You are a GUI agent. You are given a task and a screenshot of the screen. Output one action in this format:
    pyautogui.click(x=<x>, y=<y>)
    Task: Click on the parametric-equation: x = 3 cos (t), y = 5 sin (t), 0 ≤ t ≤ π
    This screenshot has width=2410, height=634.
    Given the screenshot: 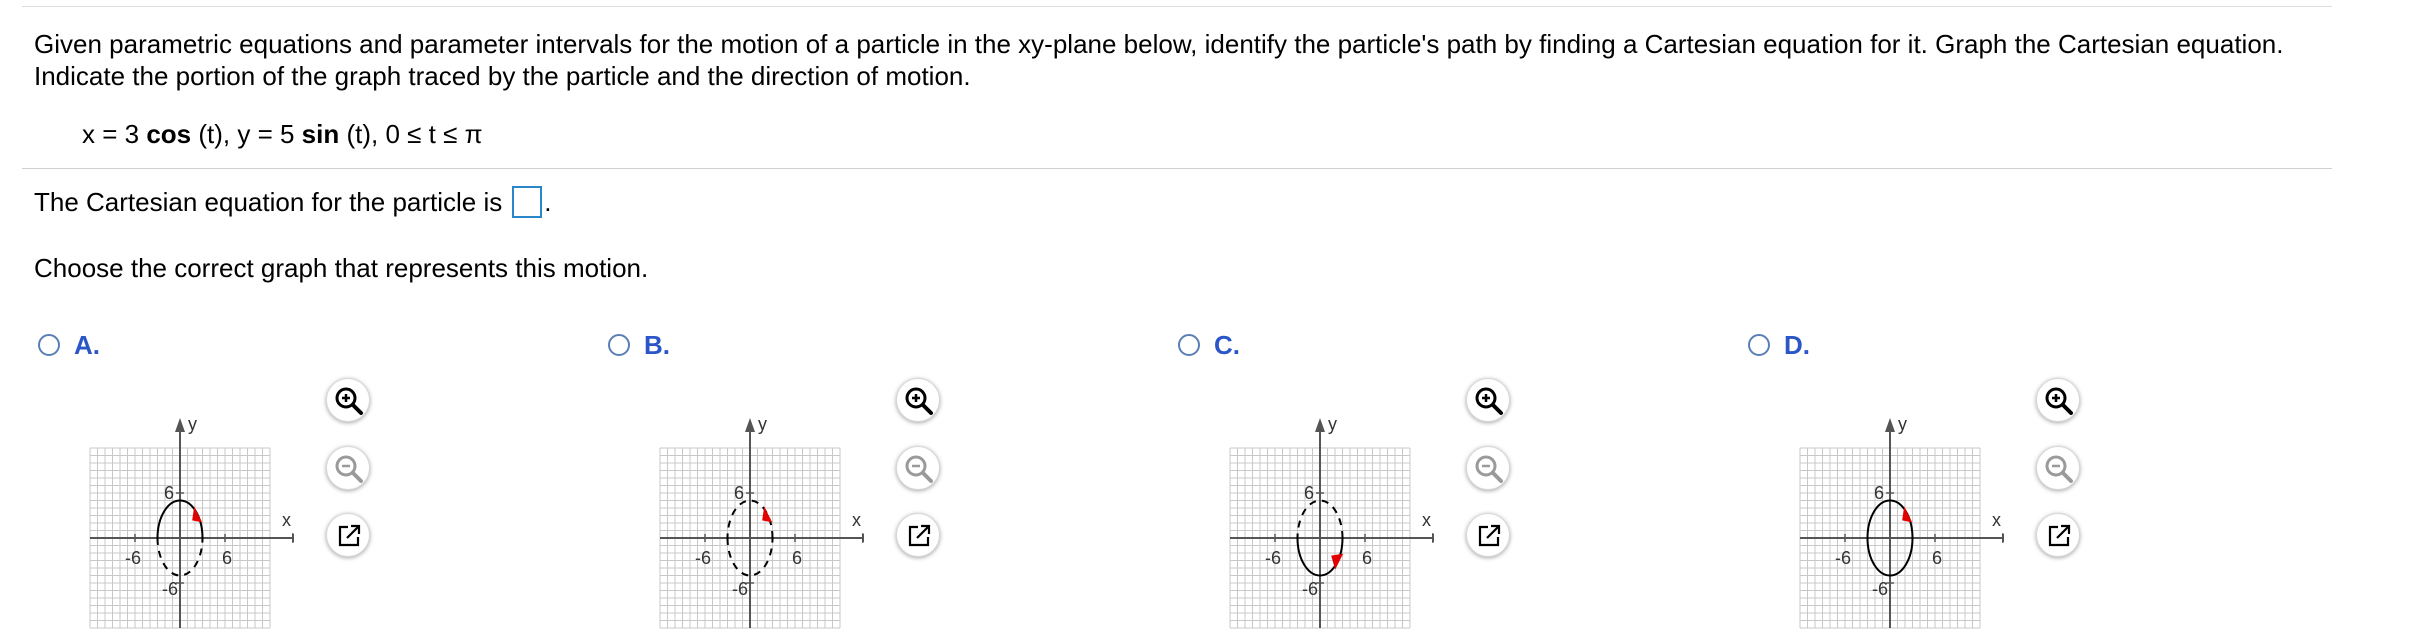 What is the action you would take?
    pyautogui.click(x=282, y=134)
    